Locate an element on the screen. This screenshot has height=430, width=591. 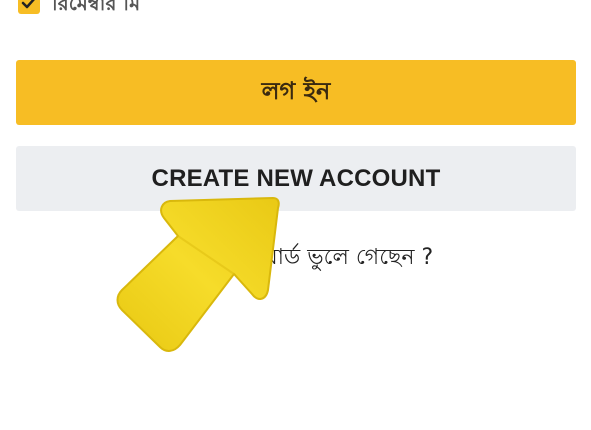
remember-me-label: রিমেম্বার মি is located at coordinates (96, 7).